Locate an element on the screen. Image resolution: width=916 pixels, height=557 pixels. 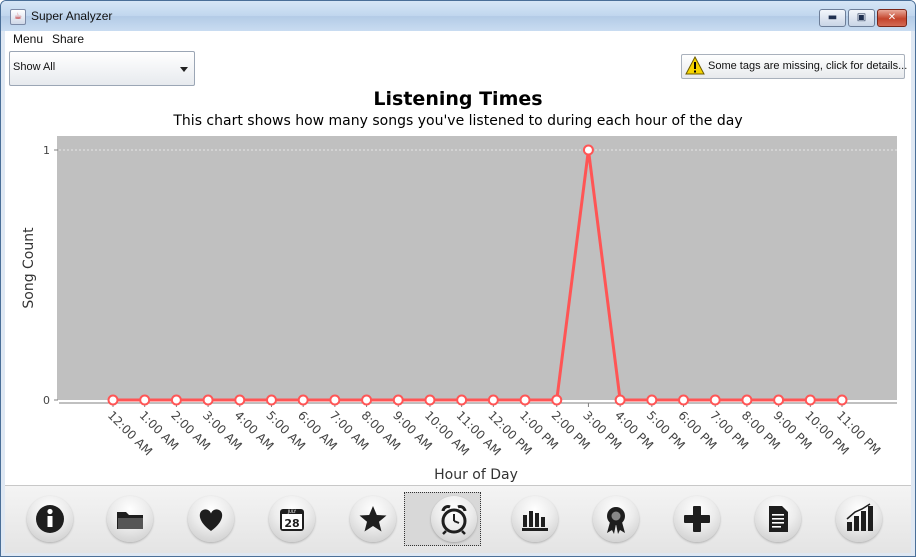
star-icon is located at coordinates (373, 519).